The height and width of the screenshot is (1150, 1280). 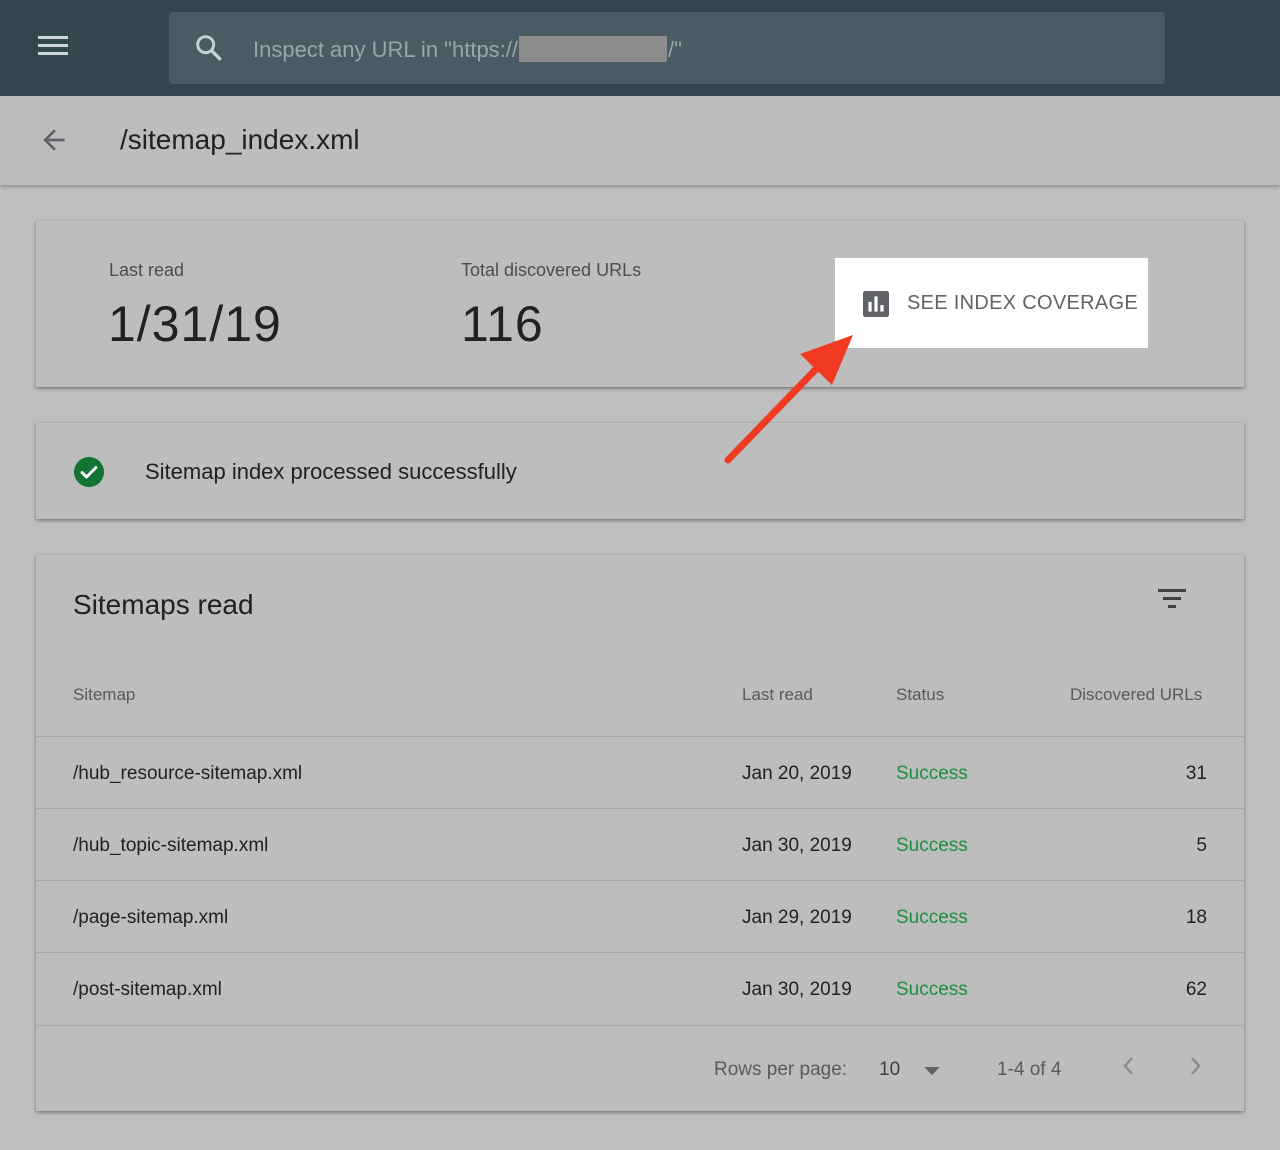 I want to click on pagination-range: 1-4 of 4, so click(x=1029, y=1069).